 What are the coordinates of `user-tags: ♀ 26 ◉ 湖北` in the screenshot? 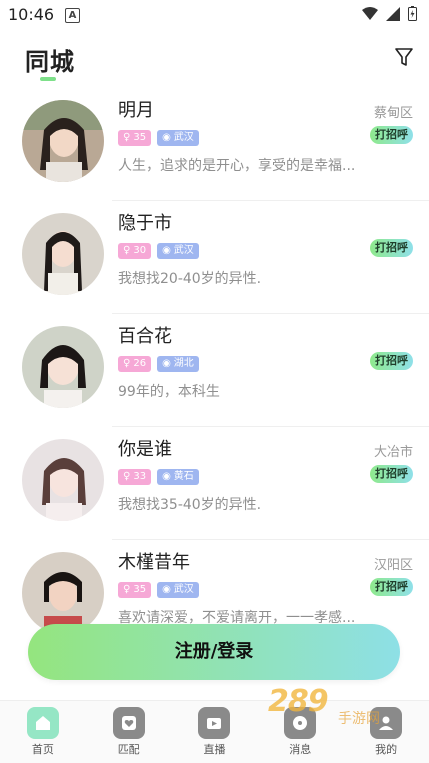 It's located at (158, 364).